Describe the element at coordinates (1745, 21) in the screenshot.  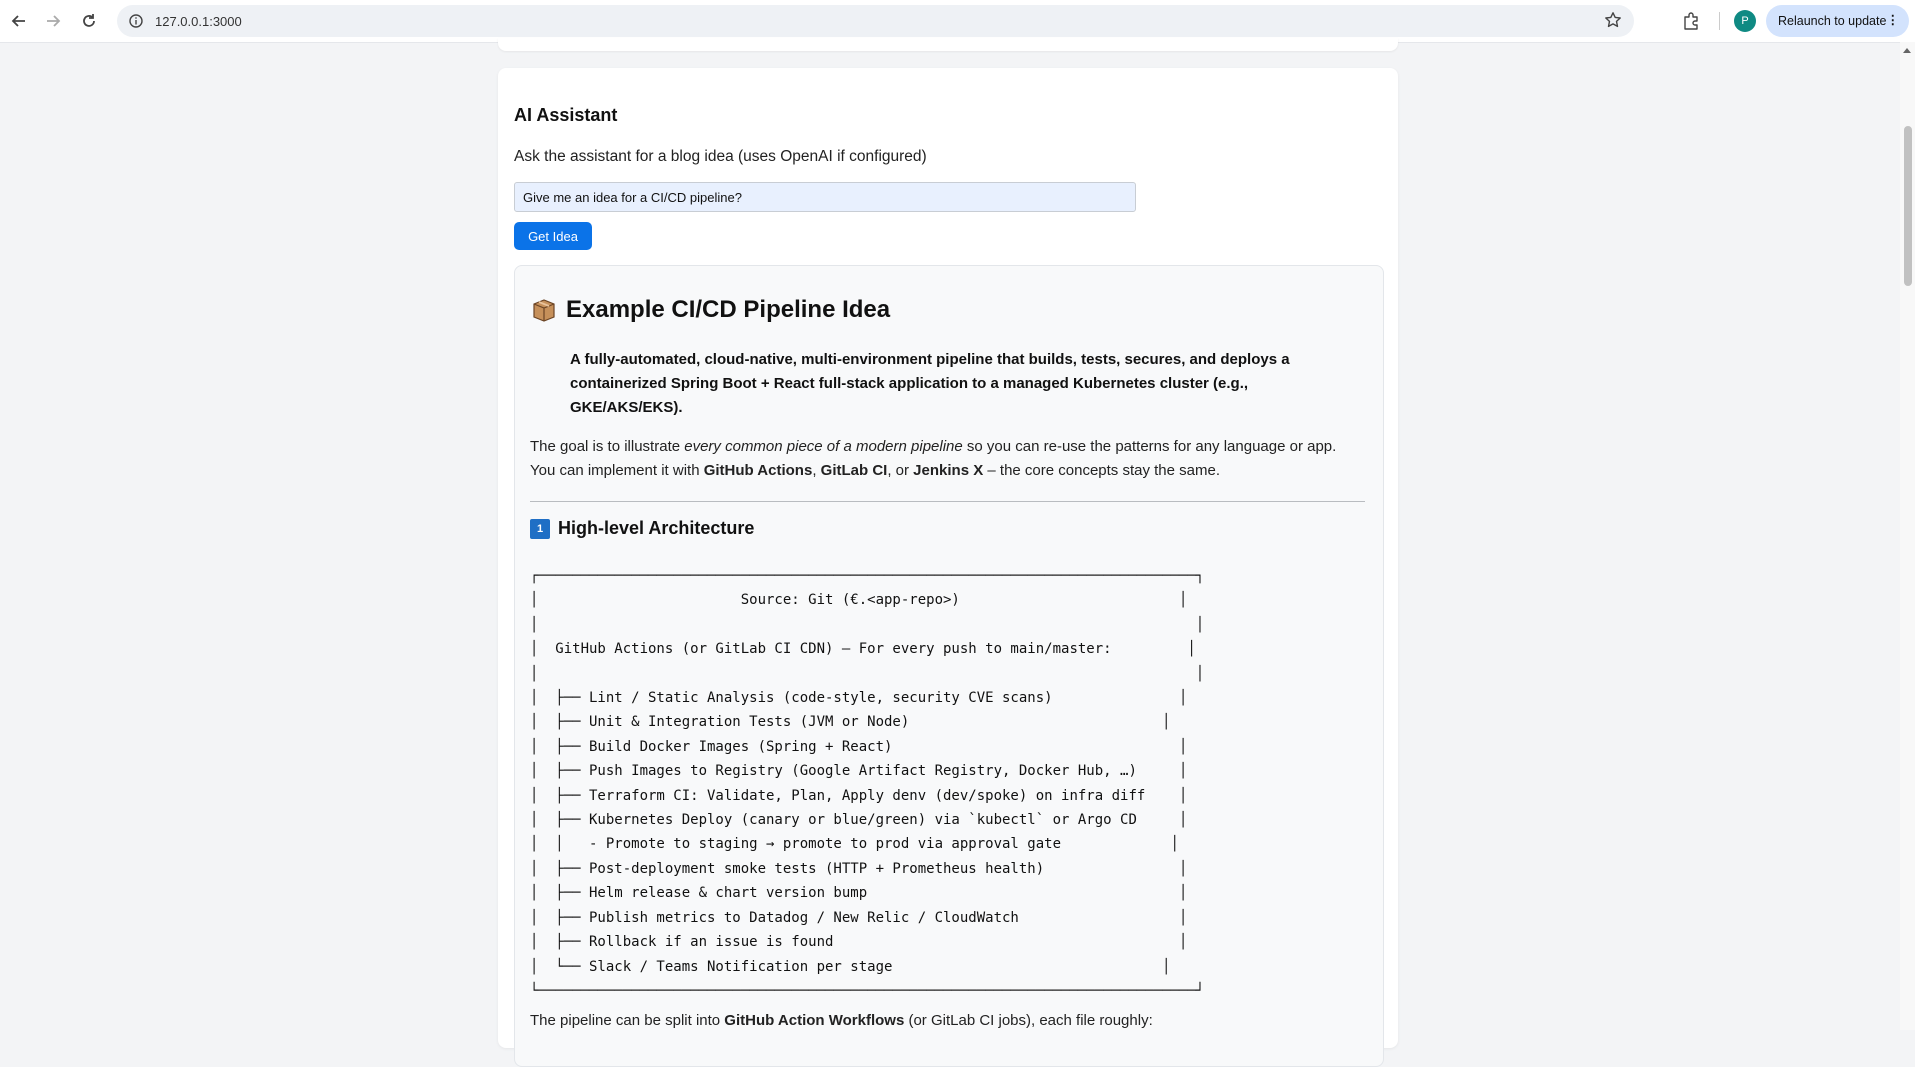
I see `profile-avatar: P` at that location.